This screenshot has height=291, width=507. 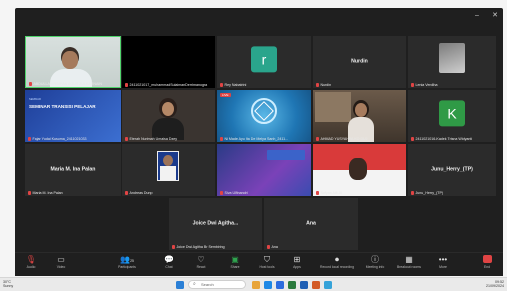 I want to click on video-tile-17: Ana Ana, so click(x=311, y=224).